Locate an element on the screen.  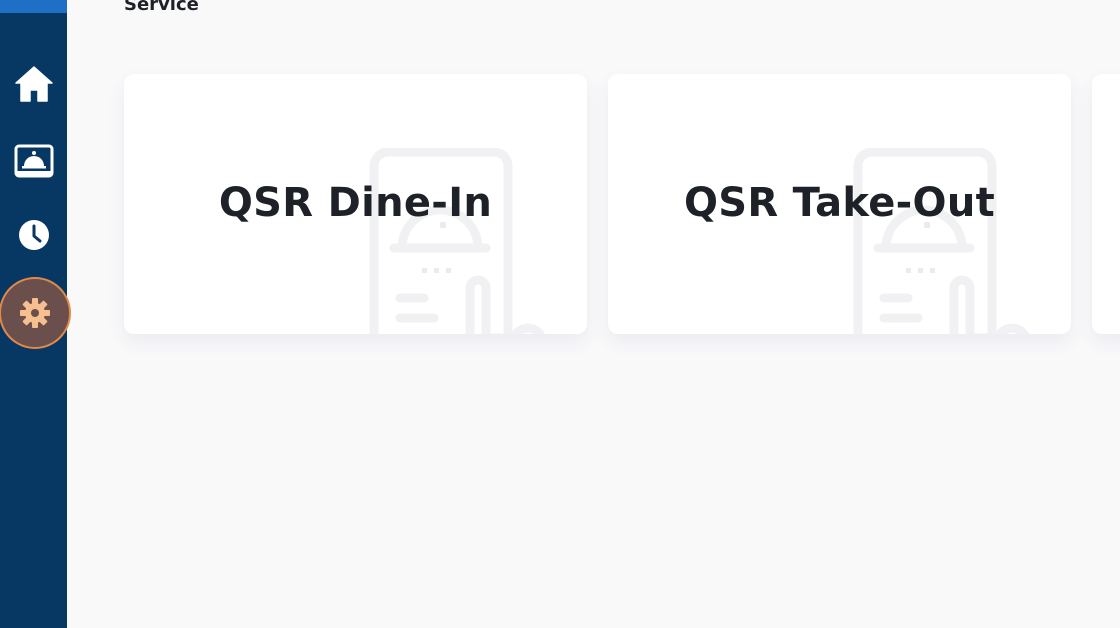
sidebar-item-service is located at coordinates (33, 162).